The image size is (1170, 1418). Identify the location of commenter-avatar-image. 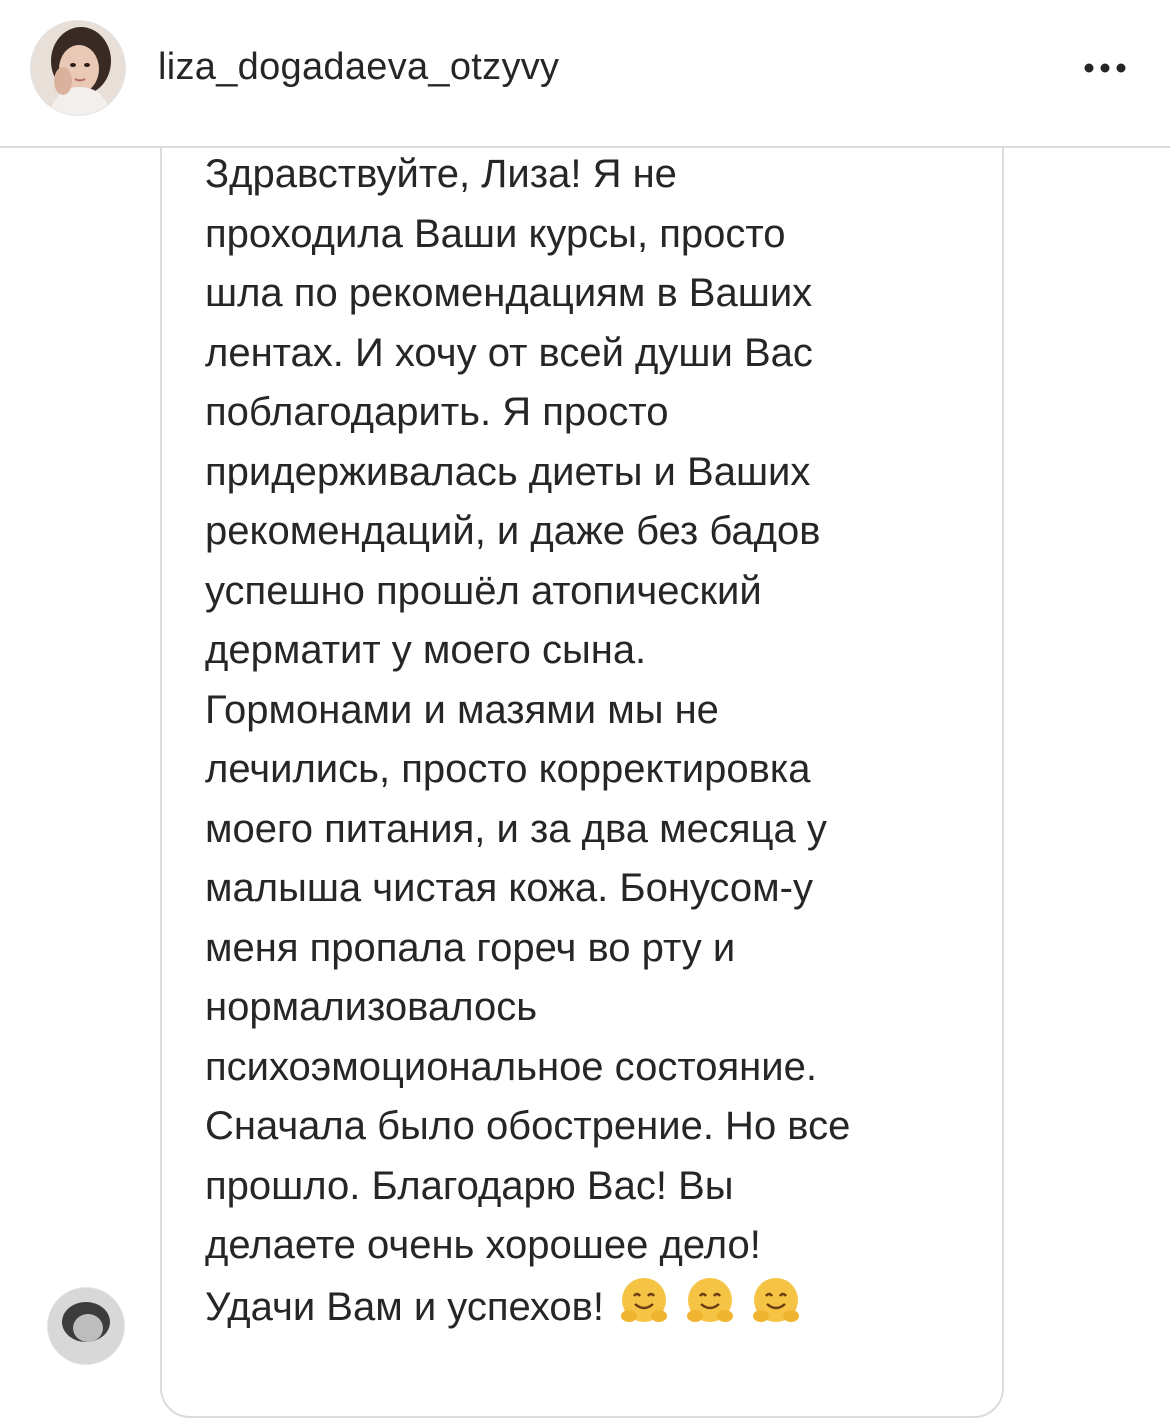
(86, 1326).